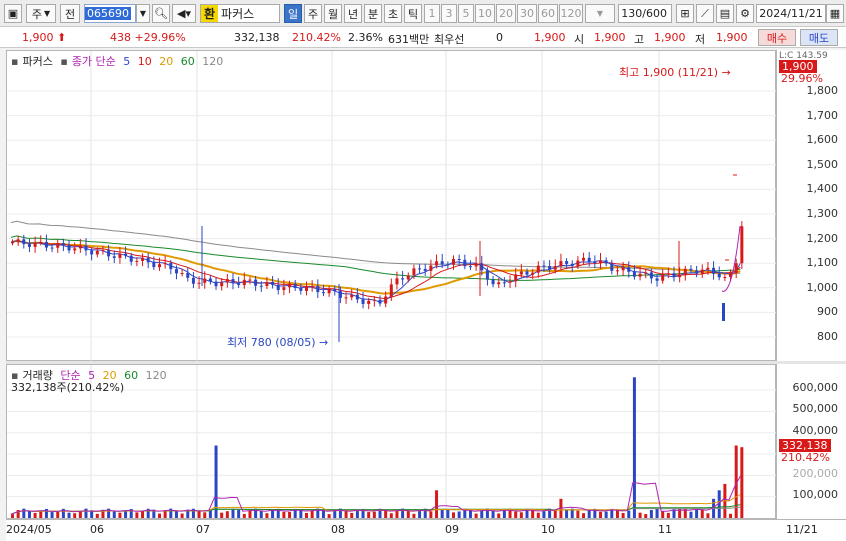 This screenshot has height=541, width=846. I want to click on minute-option: 3, so click(449, 13).